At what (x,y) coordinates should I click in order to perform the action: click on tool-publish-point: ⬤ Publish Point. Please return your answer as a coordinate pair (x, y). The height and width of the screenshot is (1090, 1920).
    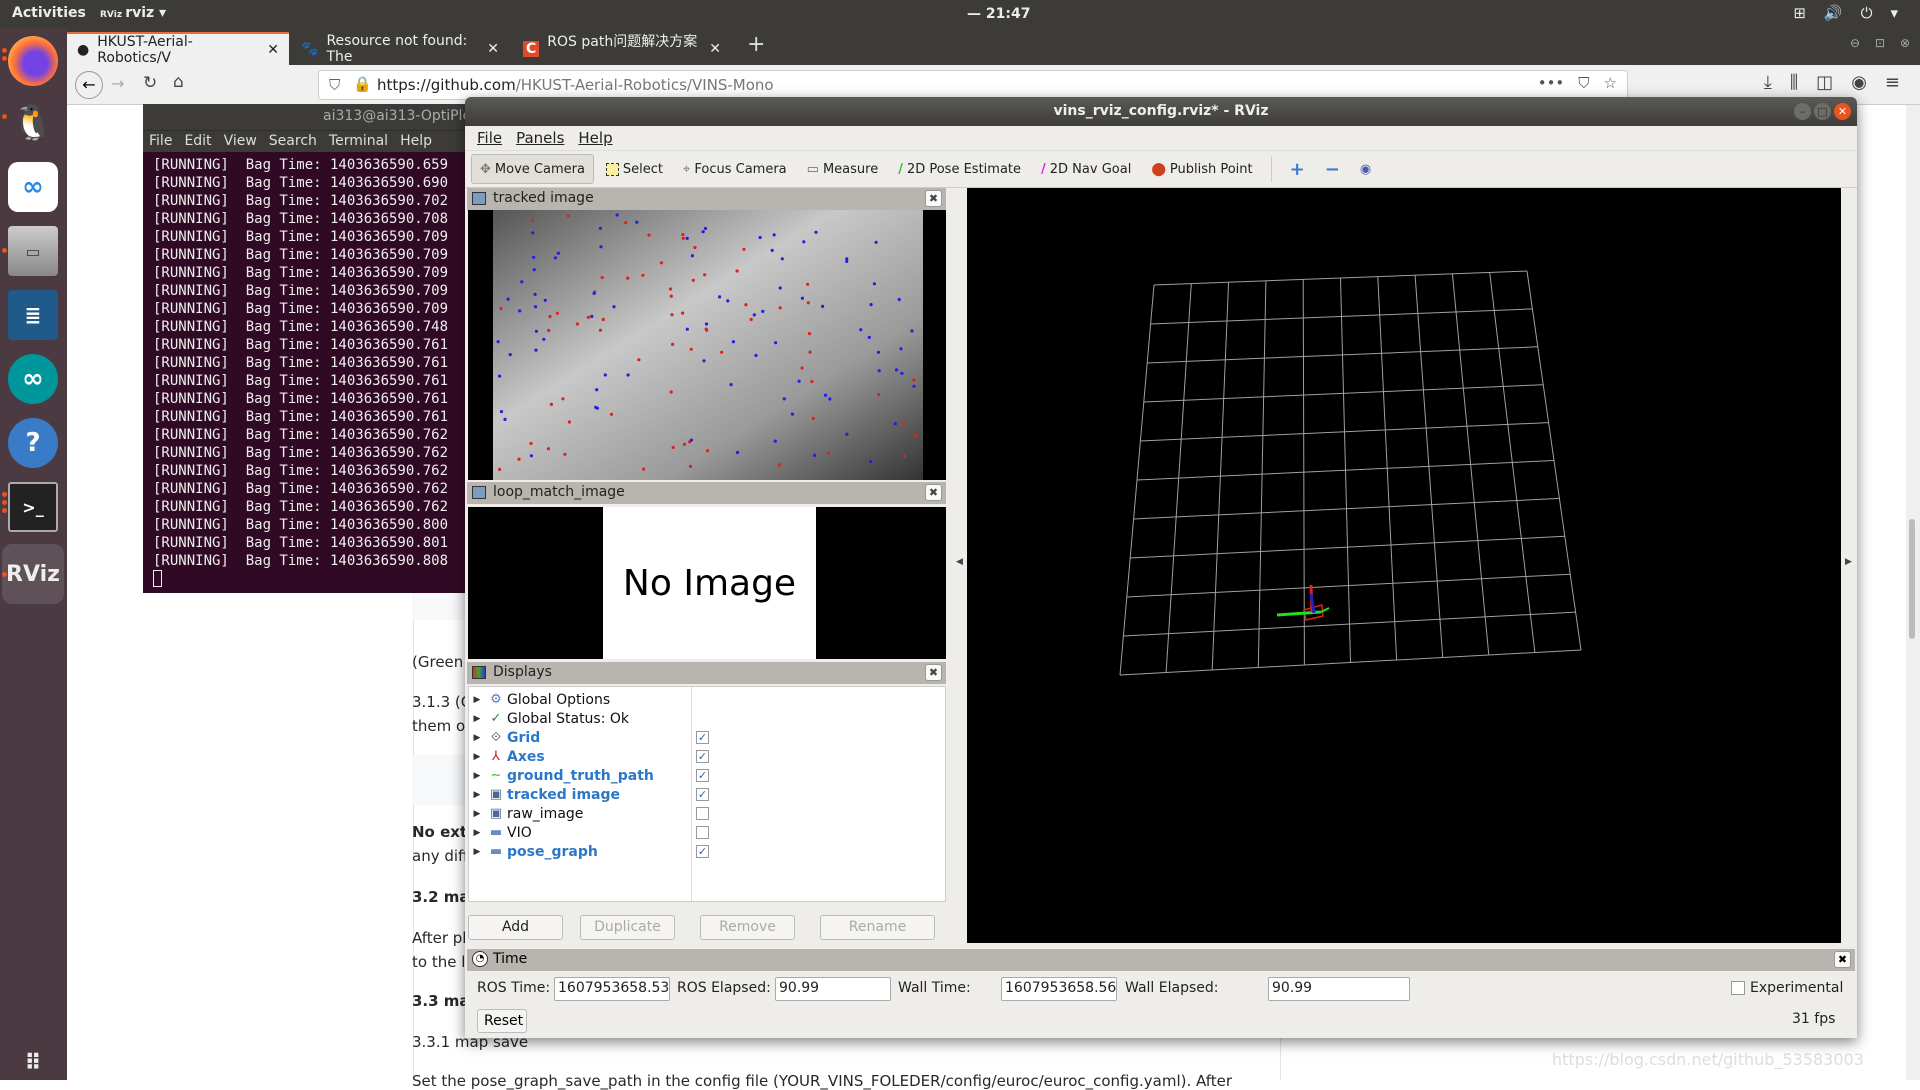
    Looking at the image, I should click on (1201, 169).